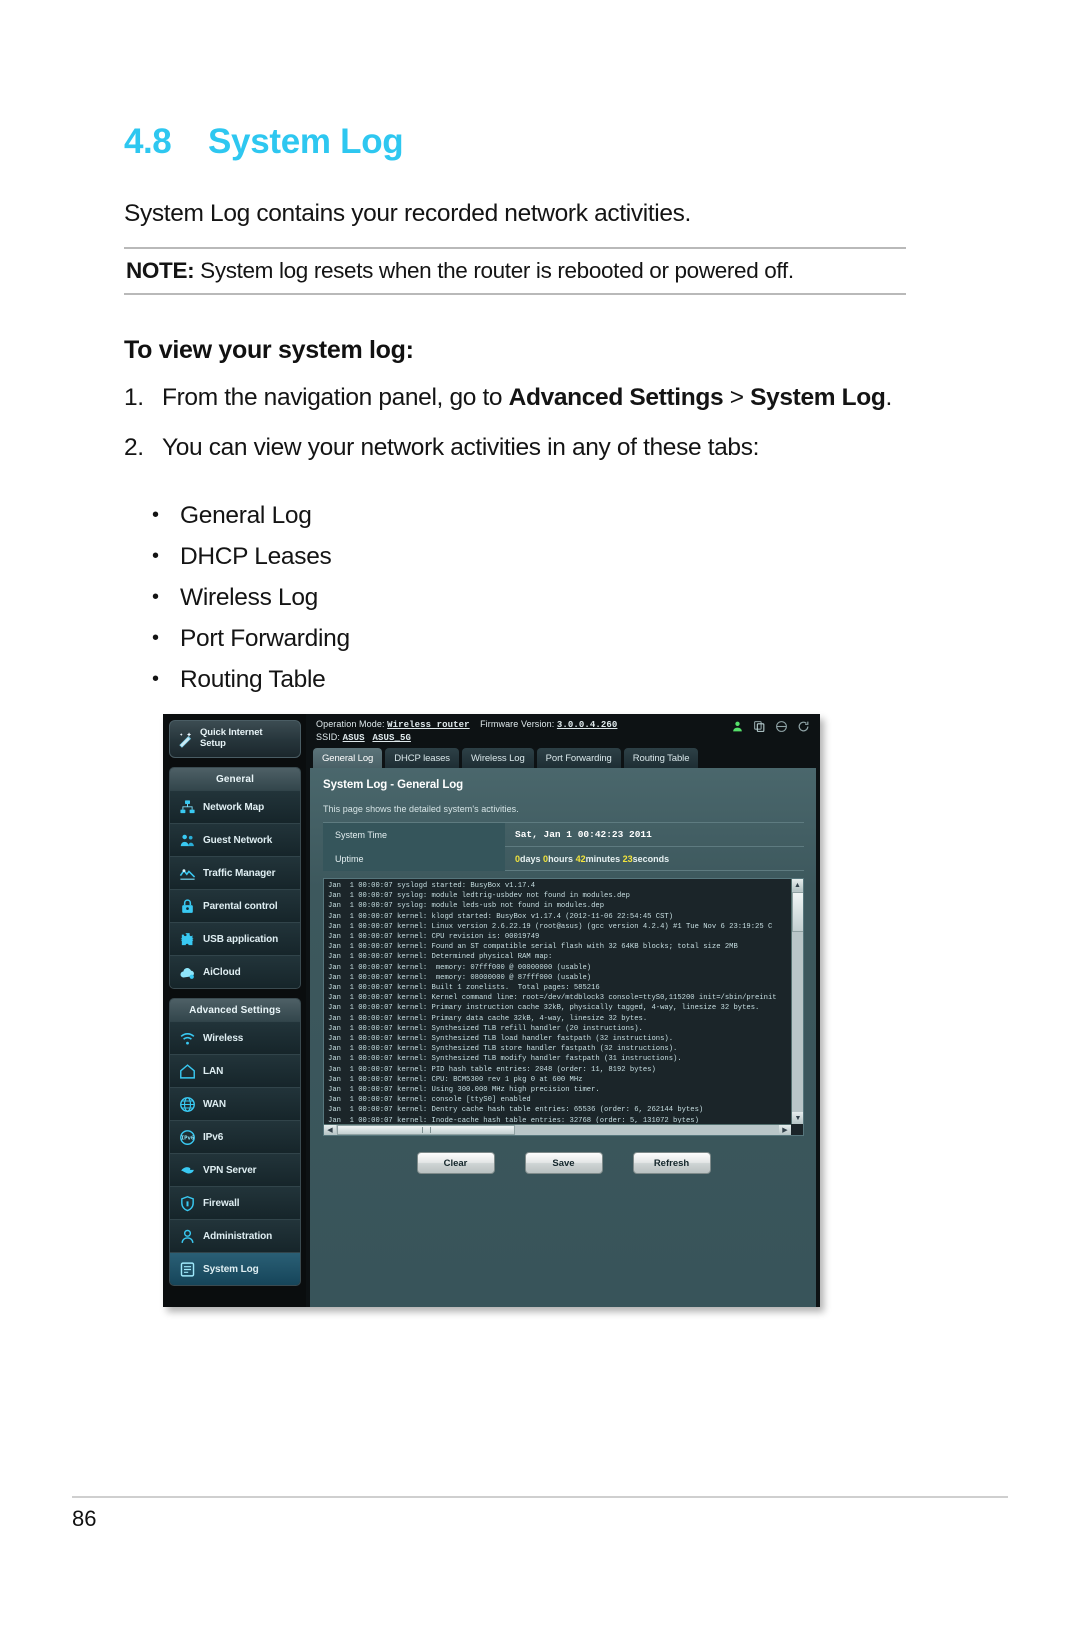 The height and width of the screenshot is (1627, 1080). I want to click on ssid-label: SSID:, so click(328, 737).